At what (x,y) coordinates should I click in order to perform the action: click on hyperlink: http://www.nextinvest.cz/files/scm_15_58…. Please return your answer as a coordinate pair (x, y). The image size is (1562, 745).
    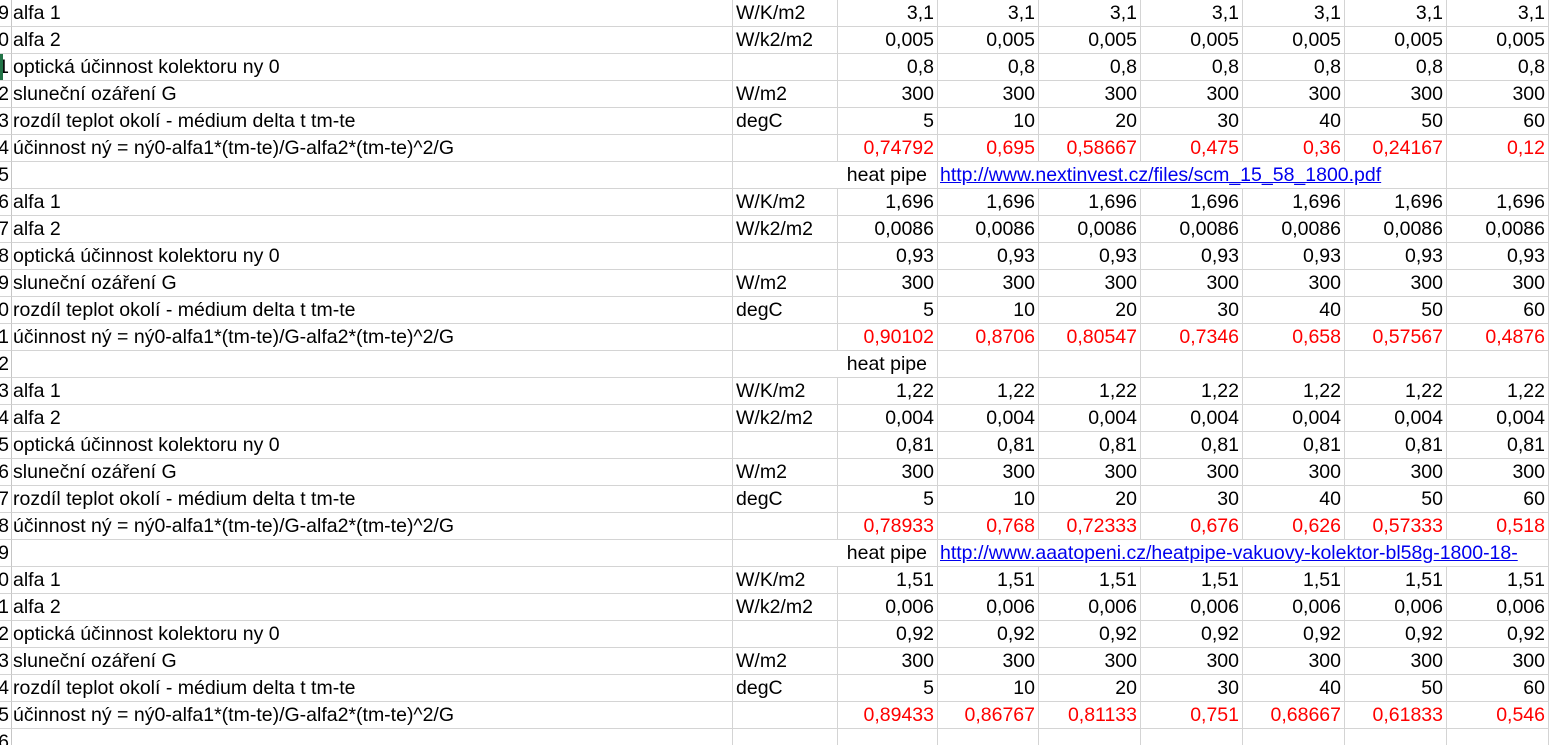
    Looking at the image, I should click on (1162, 175).